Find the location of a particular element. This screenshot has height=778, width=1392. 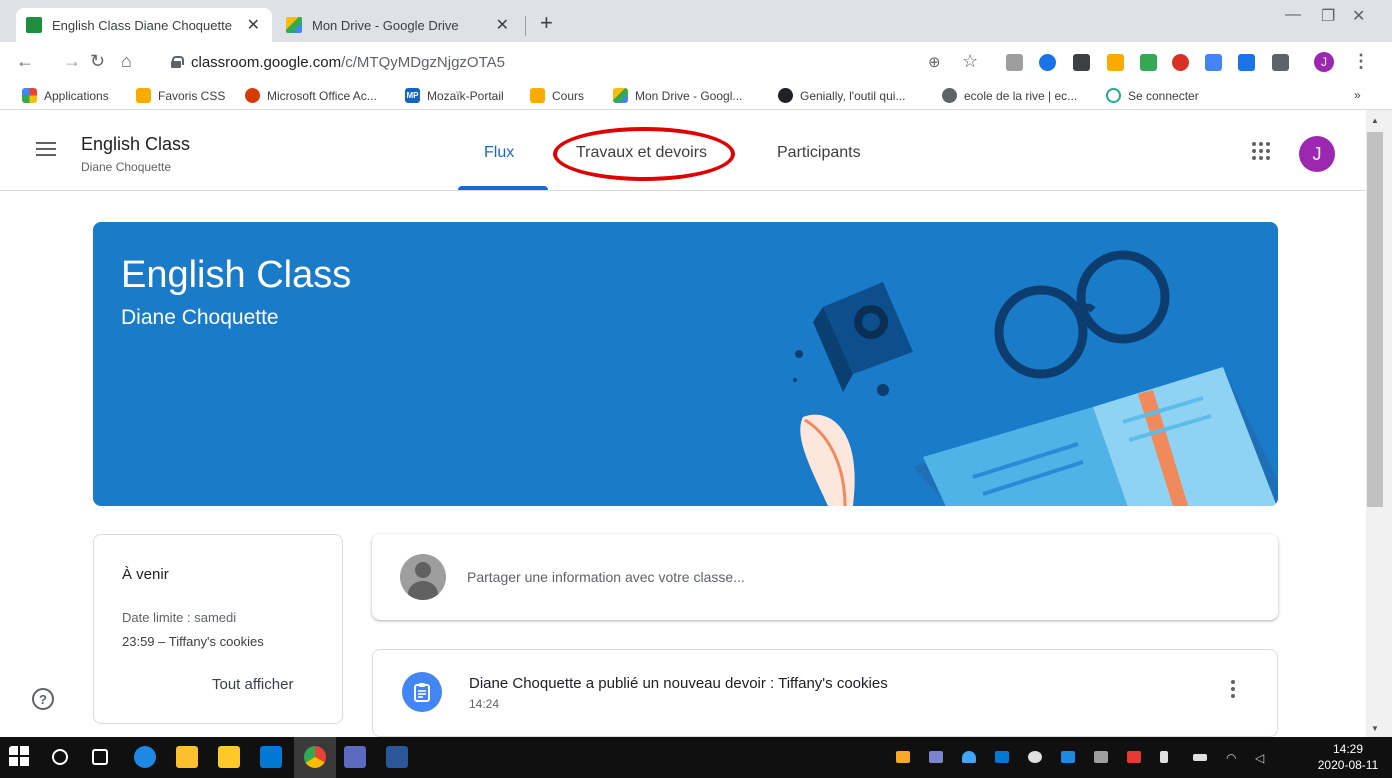

bookmark-favoris-css: Favoris CSS is located at coordinates (180, 95).